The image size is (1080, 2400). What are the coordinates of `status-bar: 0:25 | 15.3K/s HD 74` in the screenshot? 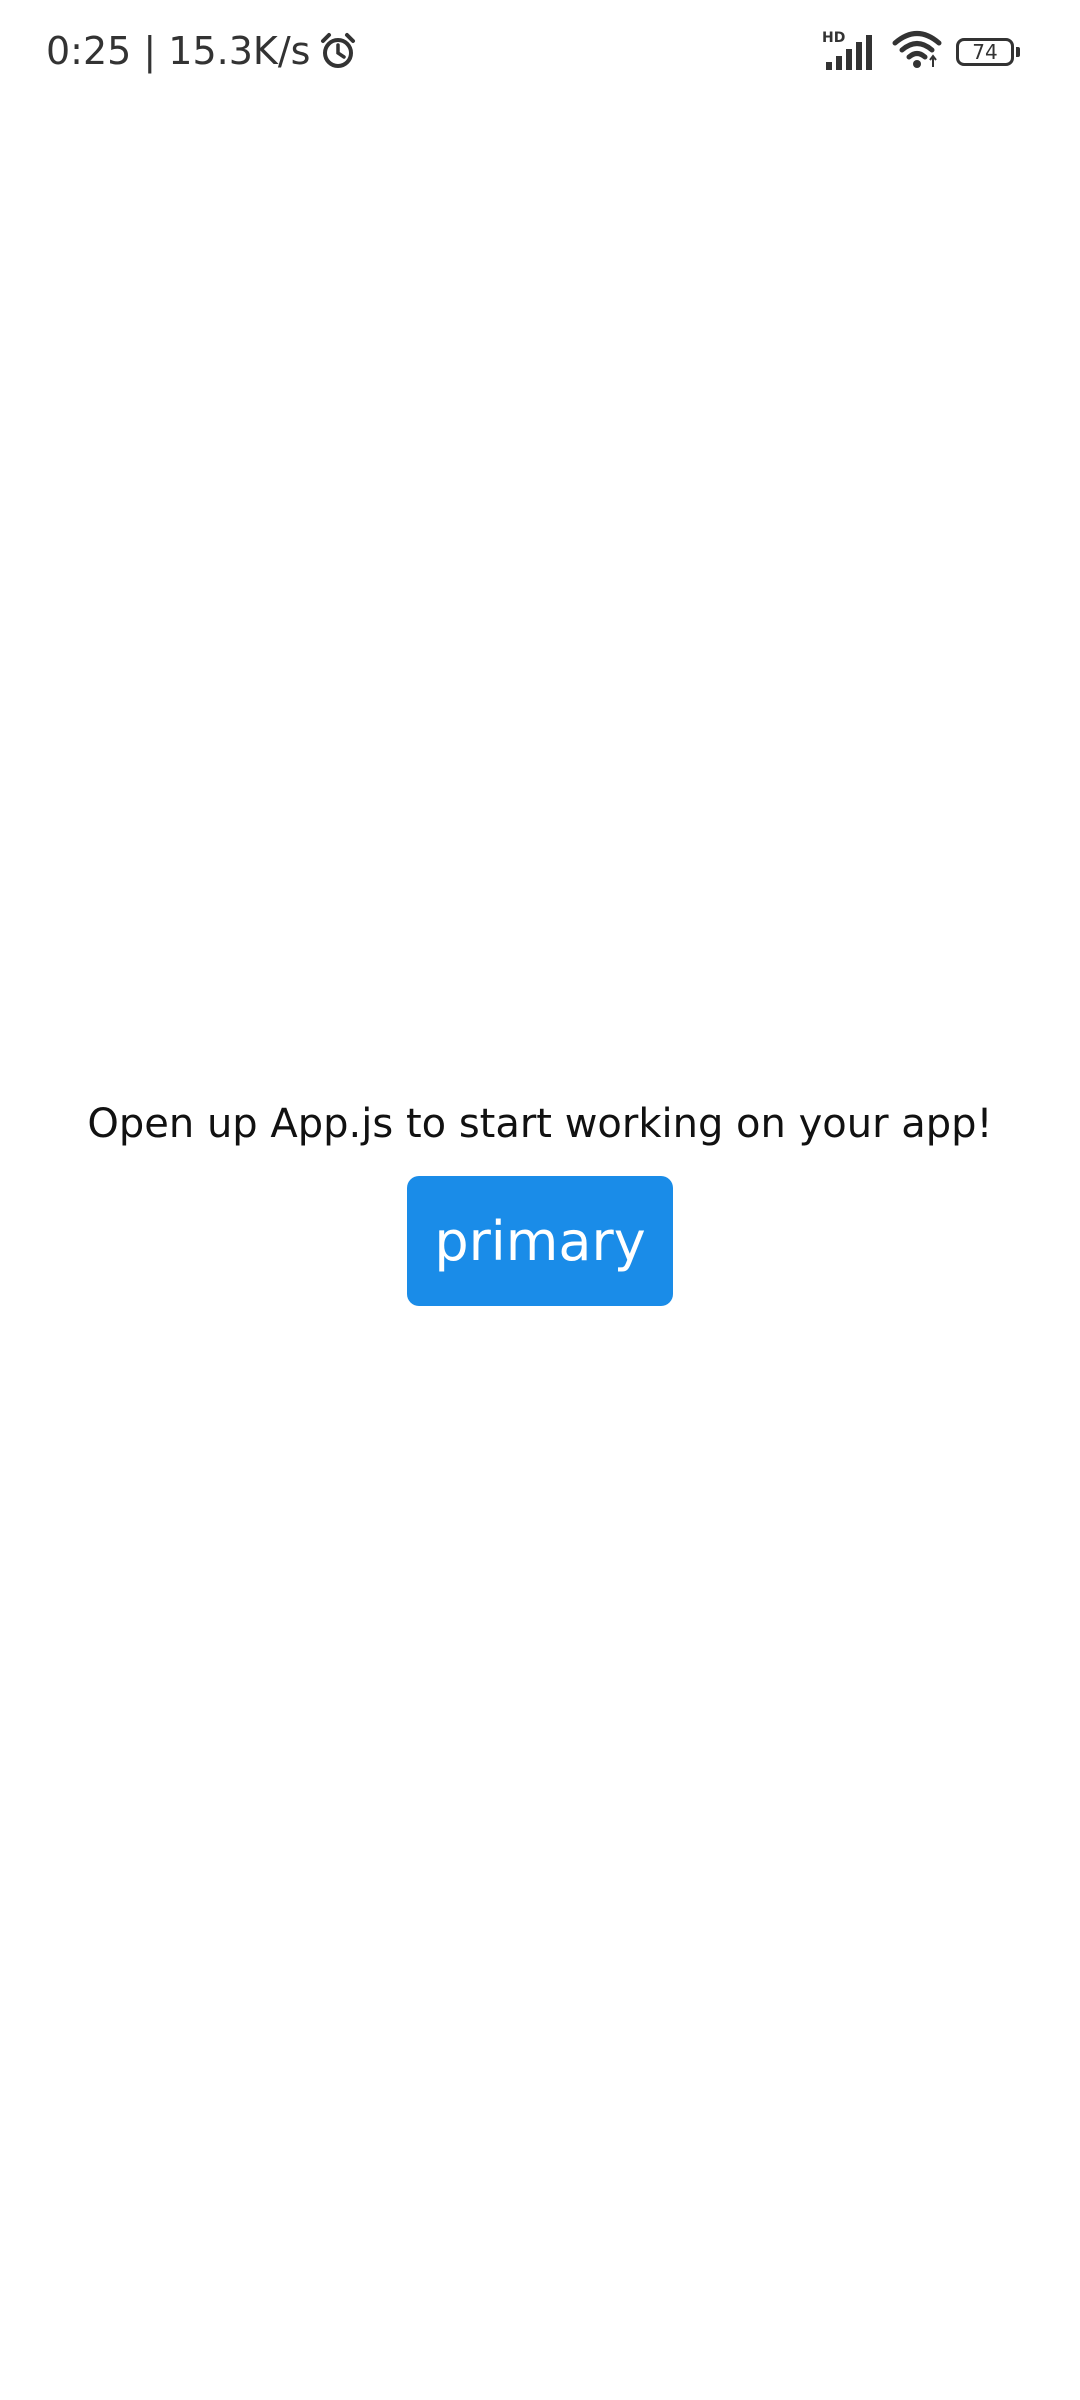 It's located at (540, 50).